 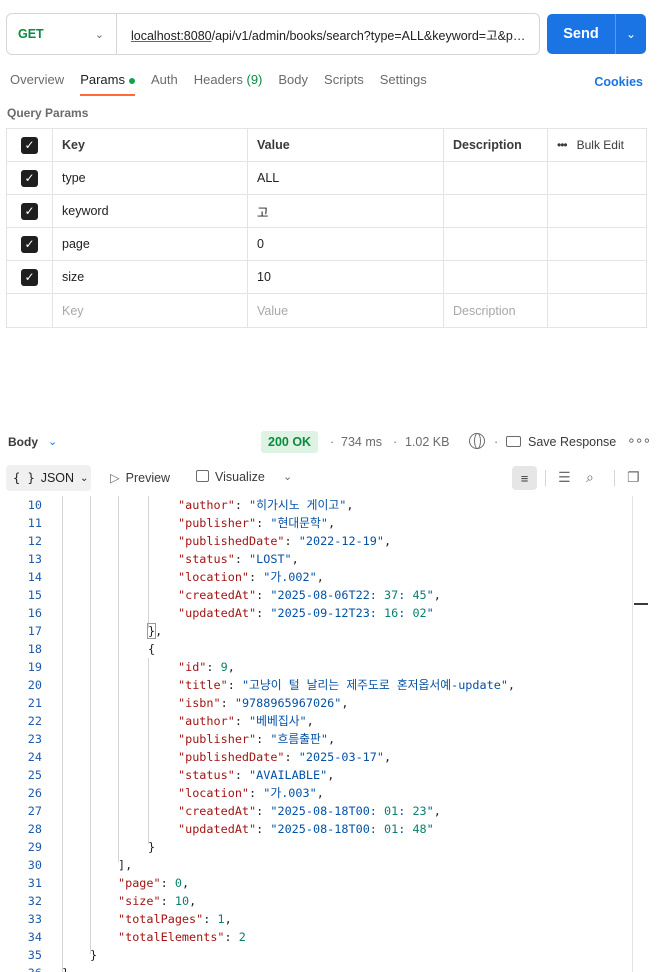 I want to click on code-line: 15 "createdAt": "2025-08-06T22: 37: 45",, so click(x=316, y=595).